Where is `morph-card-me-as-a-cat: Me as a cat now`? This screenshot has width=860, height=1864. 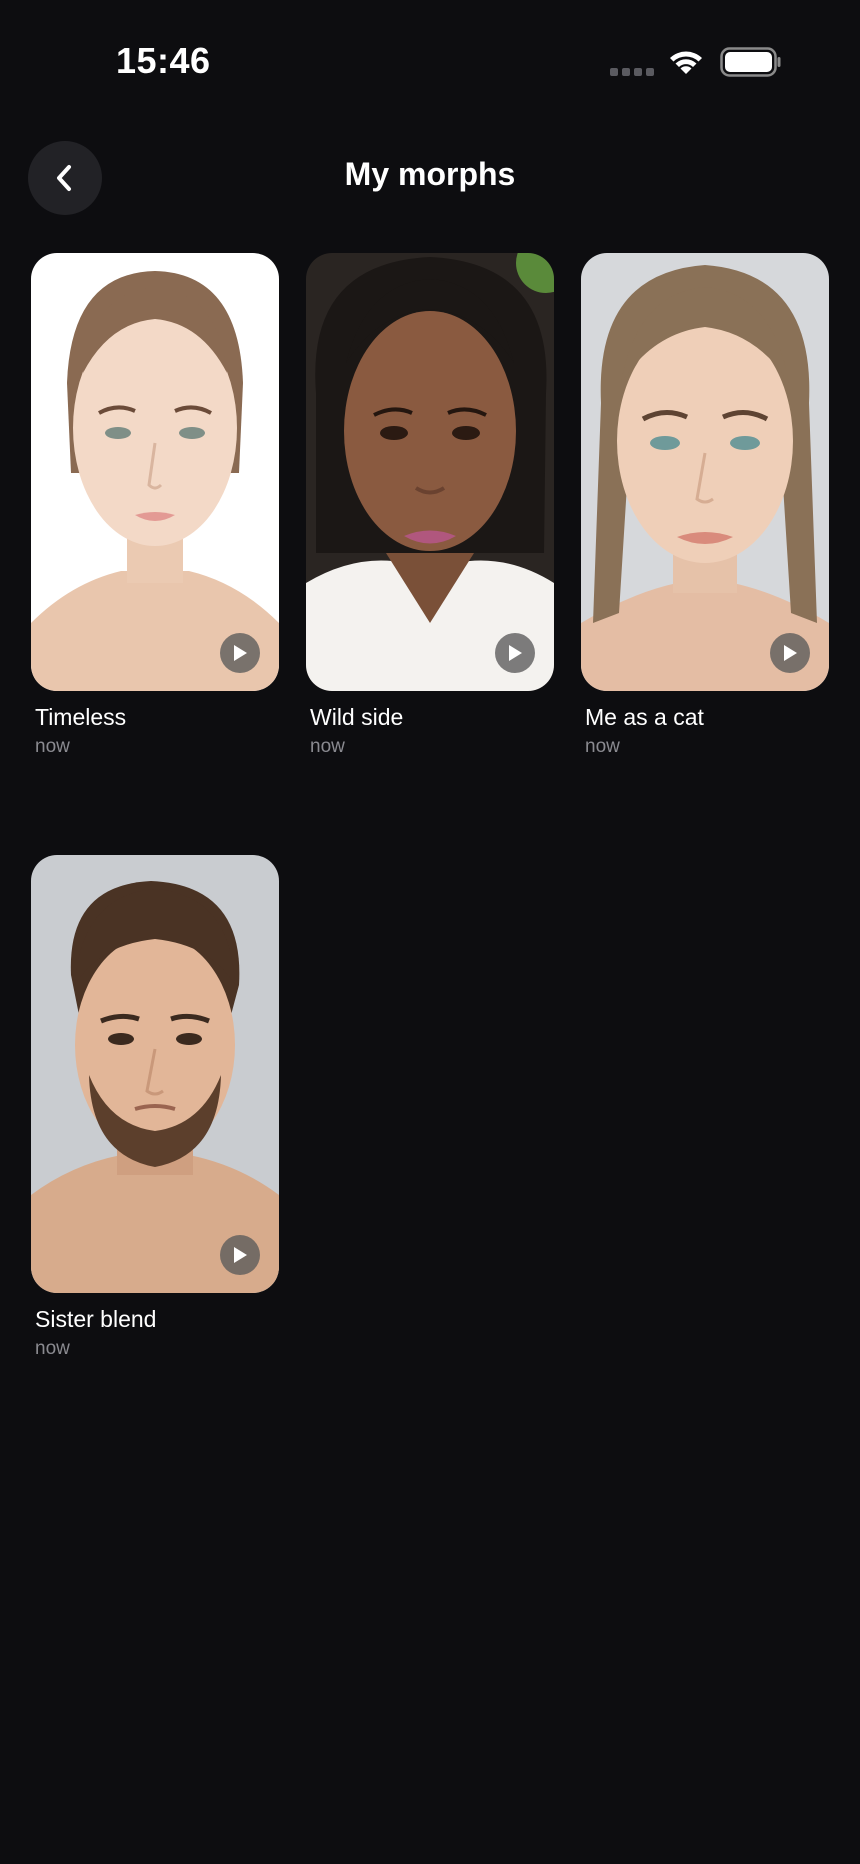 morph-card-me-as-a-cat: Me as a cat now is located at coordinates (705, 505).